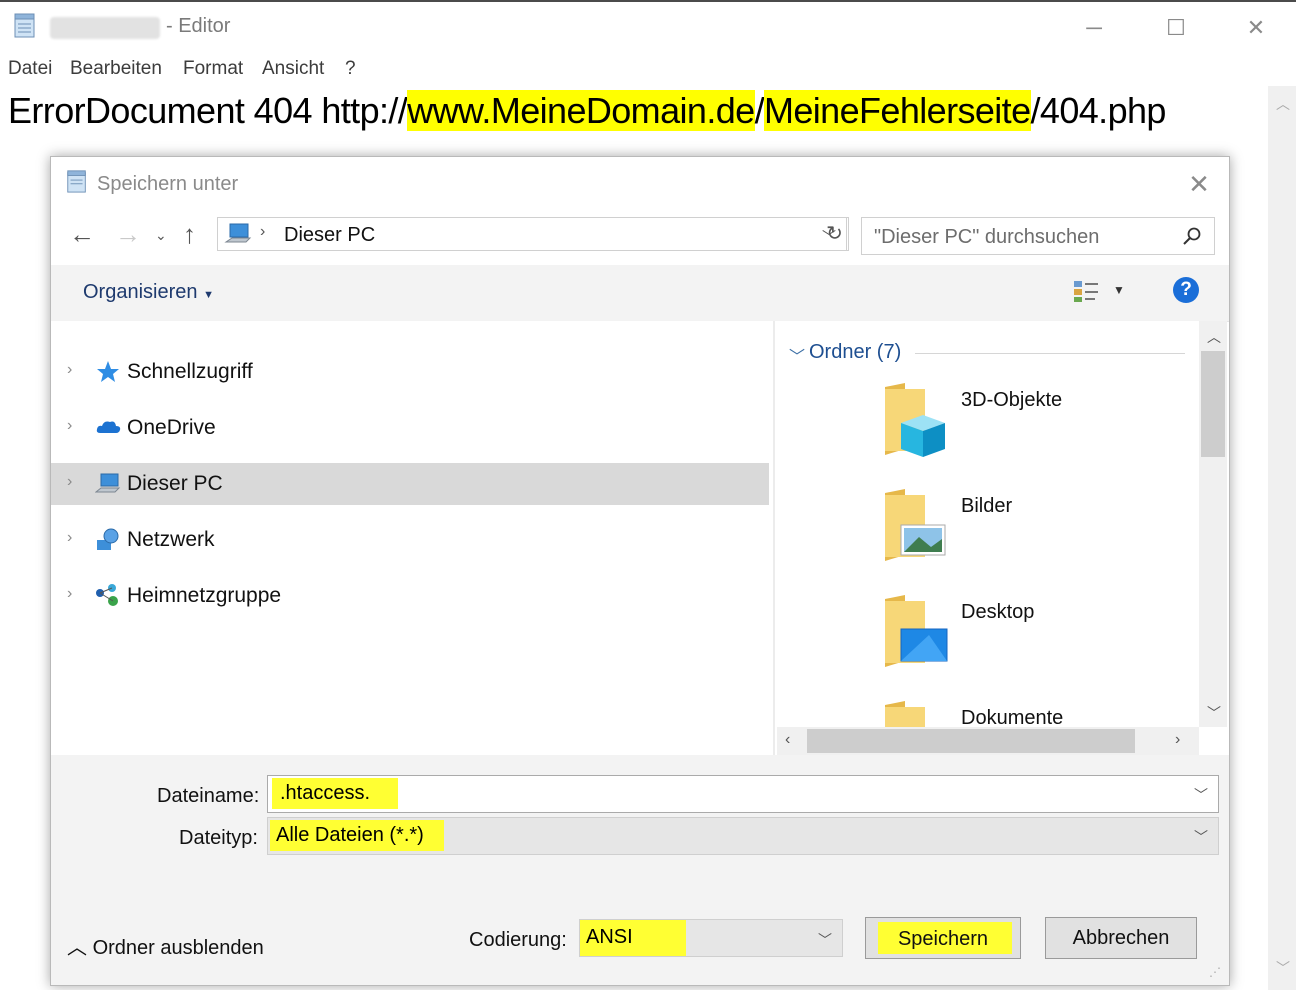 This screenshot has height=990, width=1296. Describe the element at coordinates (76, 181) in the screenshot. I see `notepad-icon` at that location.